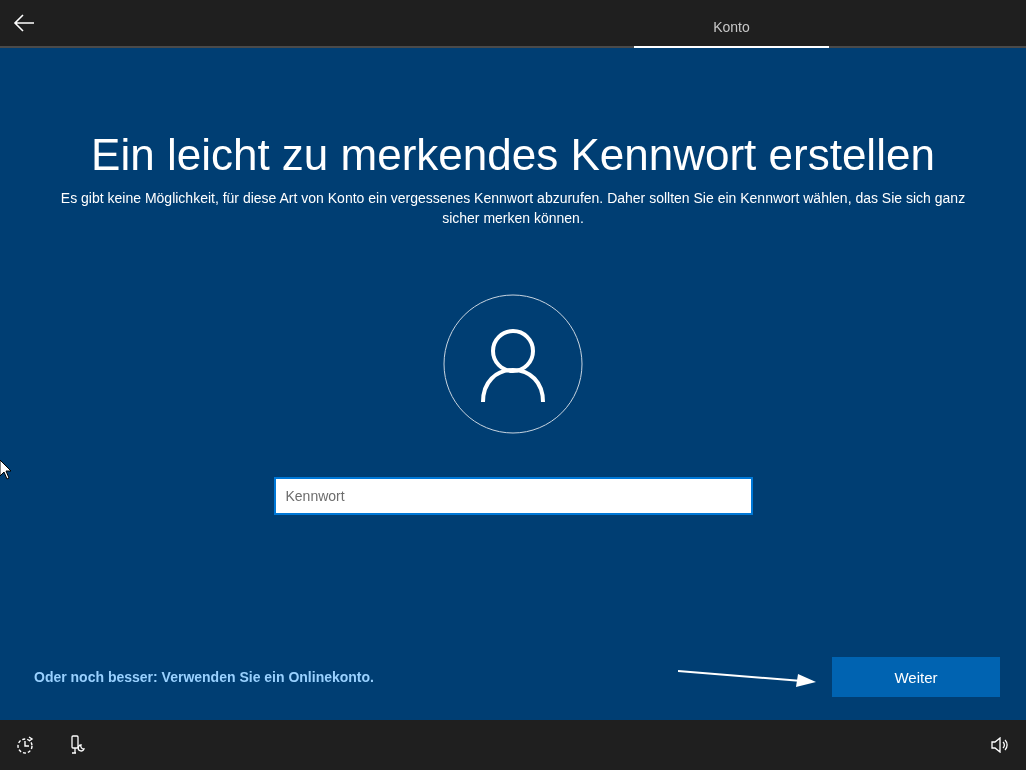 This screenshot has height=770, width=1026. What do you see at coordinates (916, 677) in the screenshot?
I see `next-button: Weiter` at bounding box center [916, 677].